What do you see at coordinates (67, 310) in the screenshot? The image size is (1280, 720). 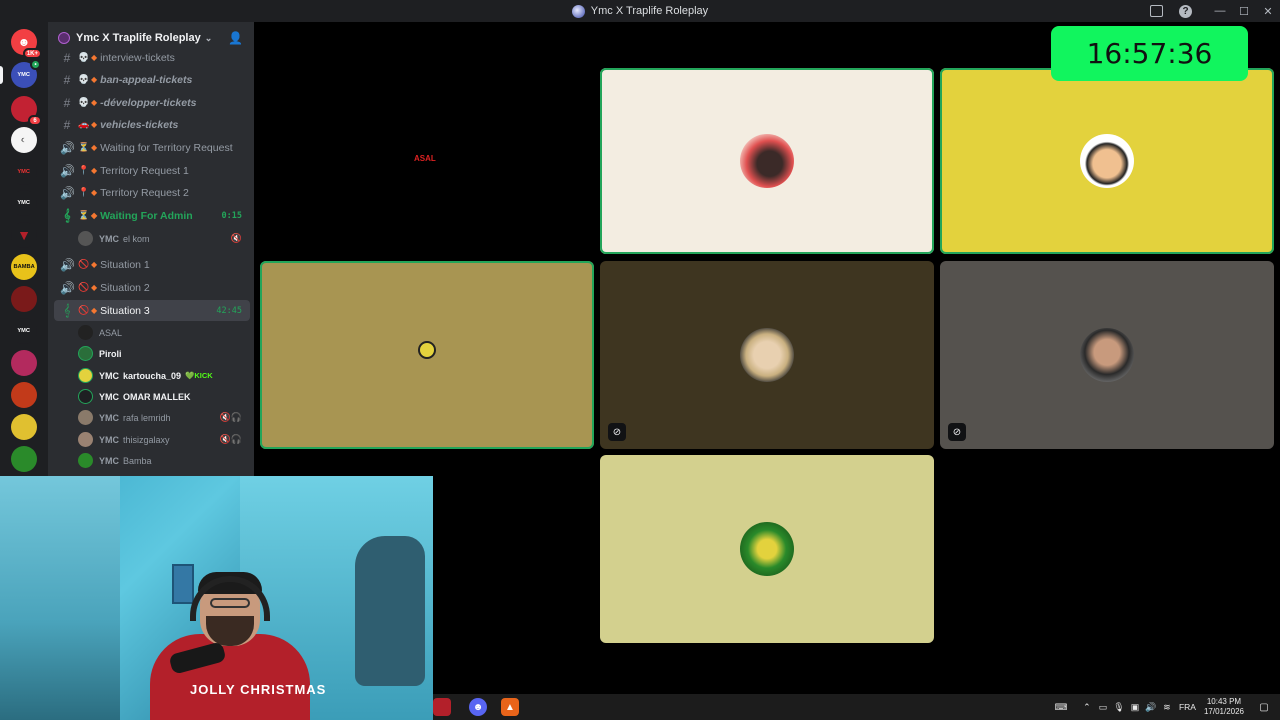 I see `voice-active-icon: 𝄞` at bounding box center [67, 310].